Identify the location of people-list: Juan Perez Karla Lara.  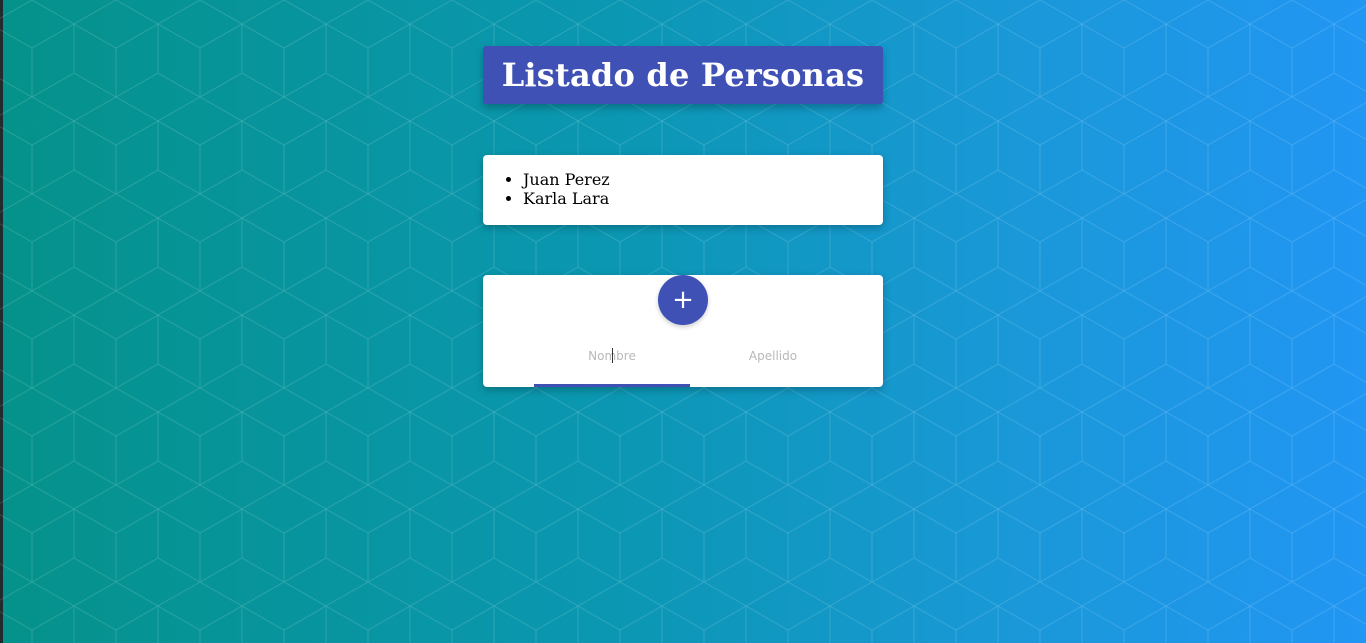
(683, 181).